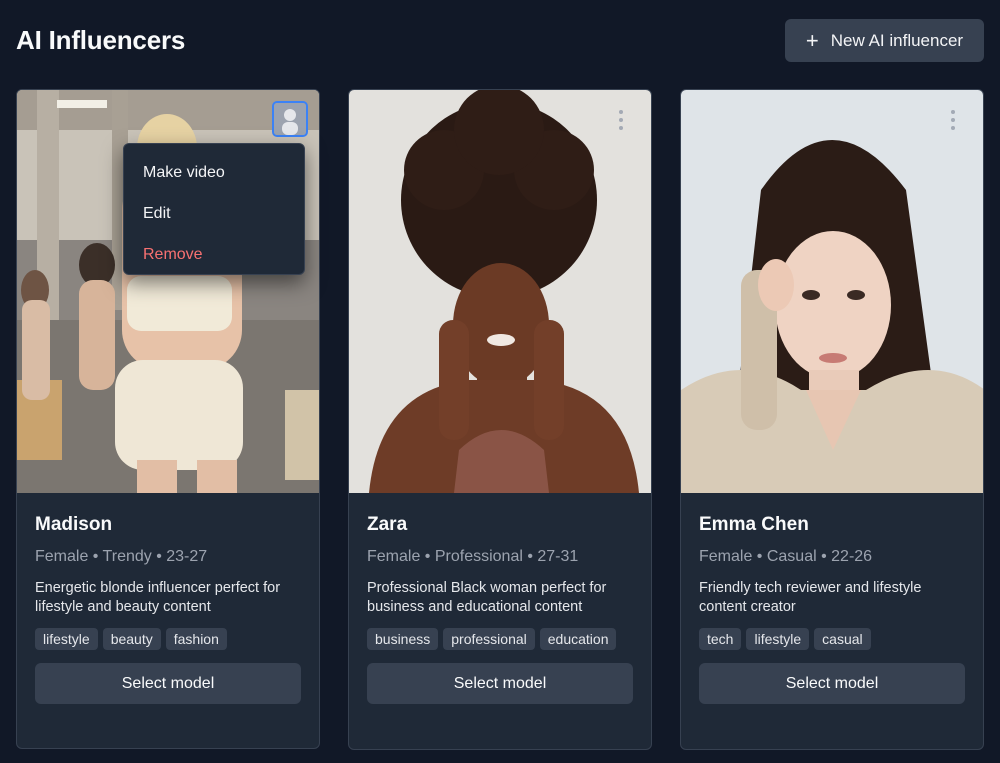 Image resolution: width=1000 pixels, height=763 pixels. I want to click on page-title: AI Influencers, so click(101, 40).